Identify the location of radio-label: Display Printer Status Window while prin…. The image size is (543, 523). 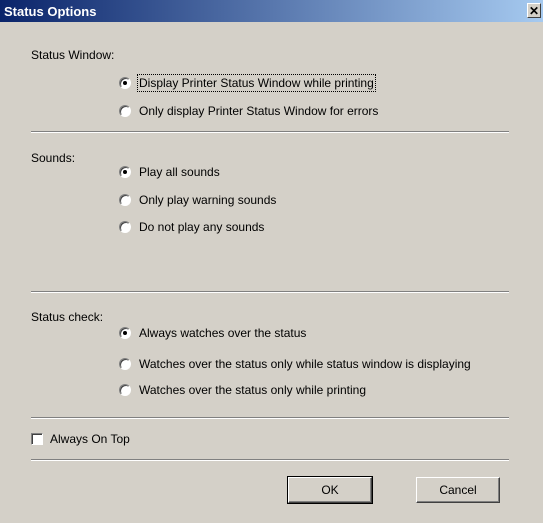
(256, 83).